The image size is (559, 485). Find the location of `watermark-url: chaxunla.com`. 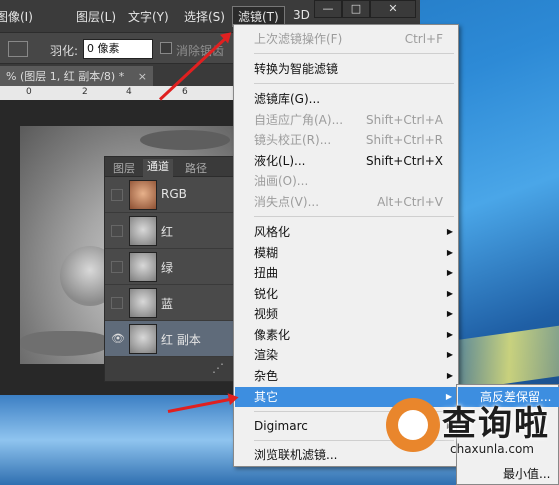

watermark-url: chaxunla.com is located at coordinates (492, 449).